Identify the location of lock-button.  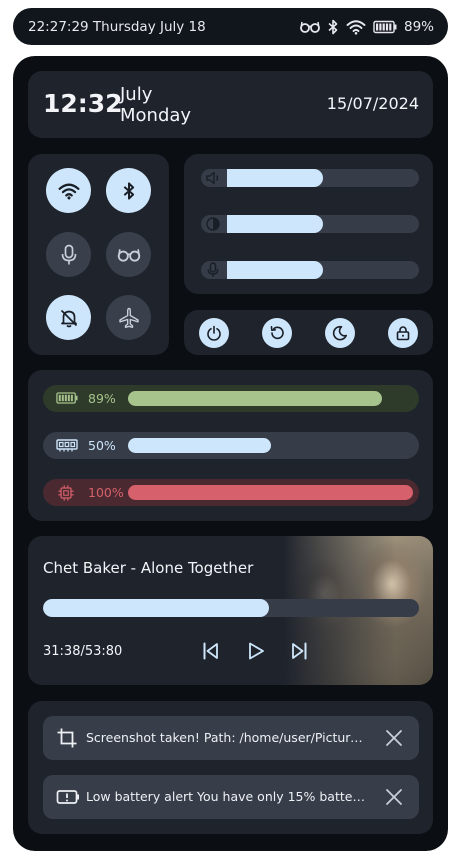
(403, 333).